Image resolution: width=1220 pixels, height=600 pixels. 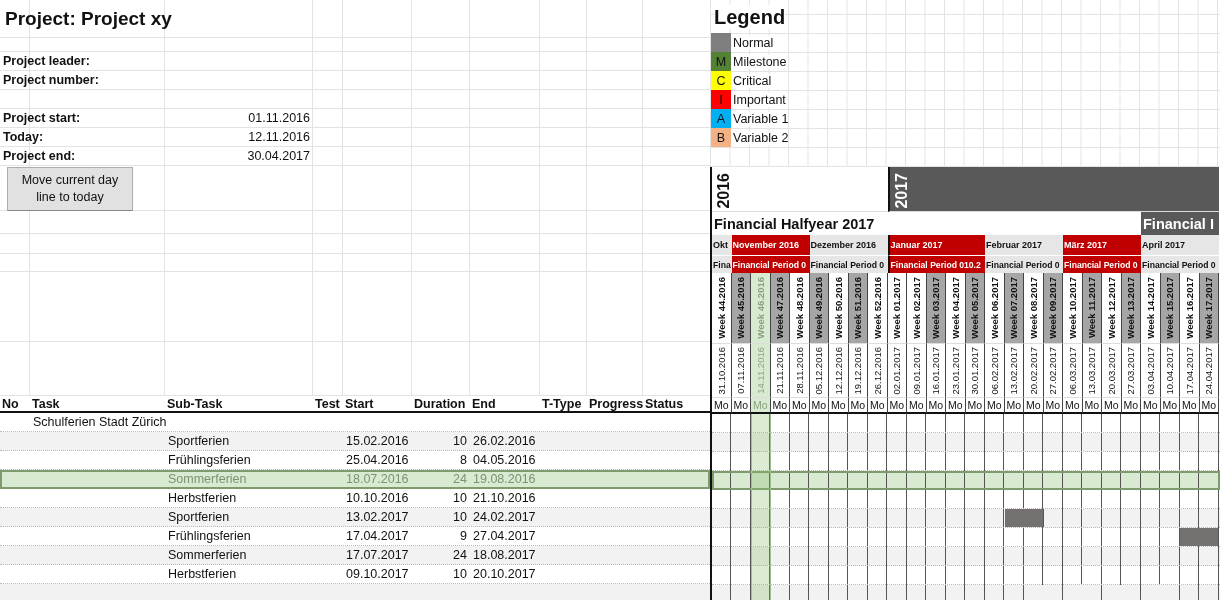 What do you see at coordinates (722, 264) in the screenshot?
I see `period-cell: Fina` at bounding box center [722, 264].